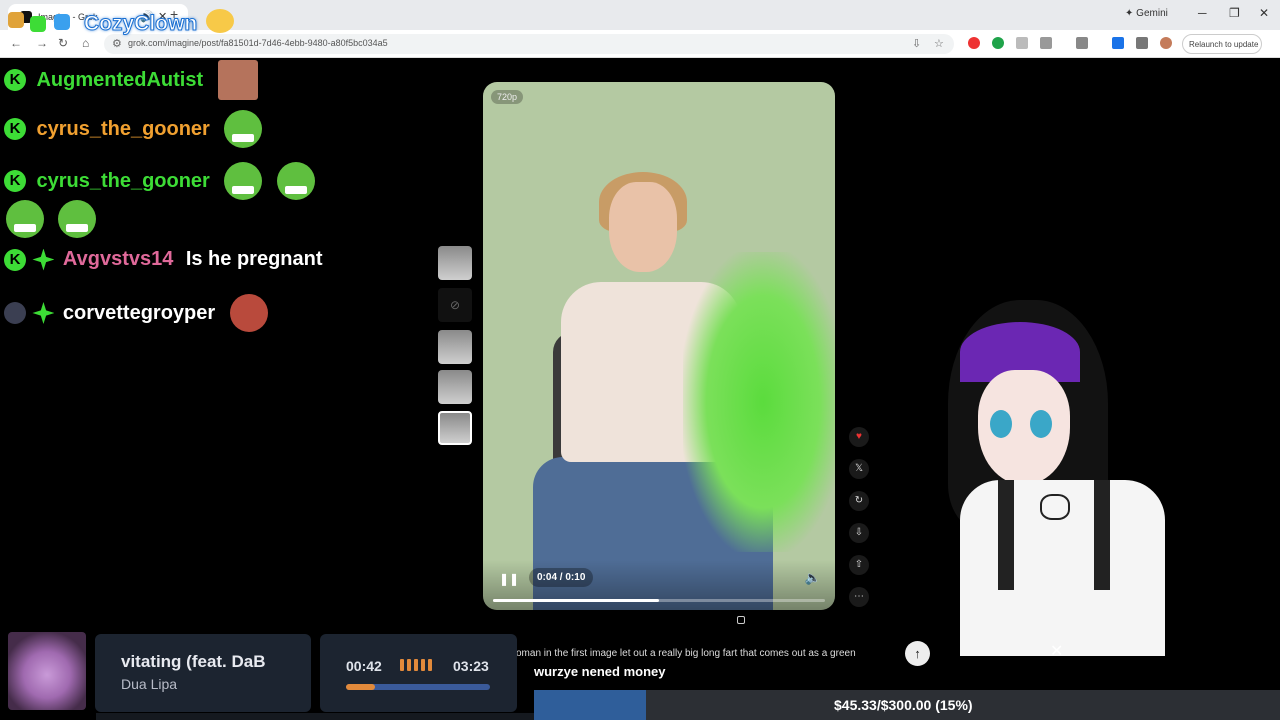 This screenshot has width=1280, height=720. What do you see at coordinates (741, 620) in the screenshot?
I see `stop-icon` at bounding box center [741, 620].